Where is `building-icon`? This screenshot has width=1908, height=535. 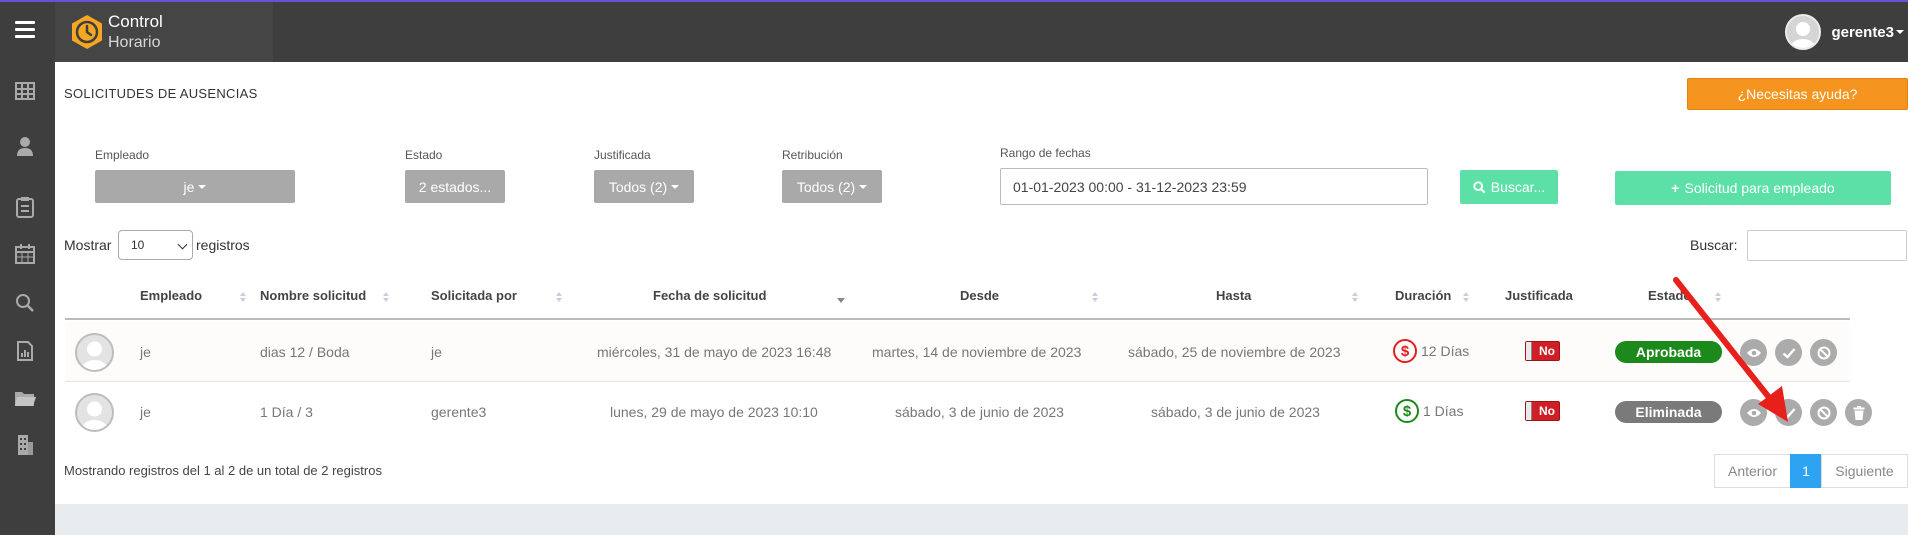
building-icon is located at coordinates (25, 445).